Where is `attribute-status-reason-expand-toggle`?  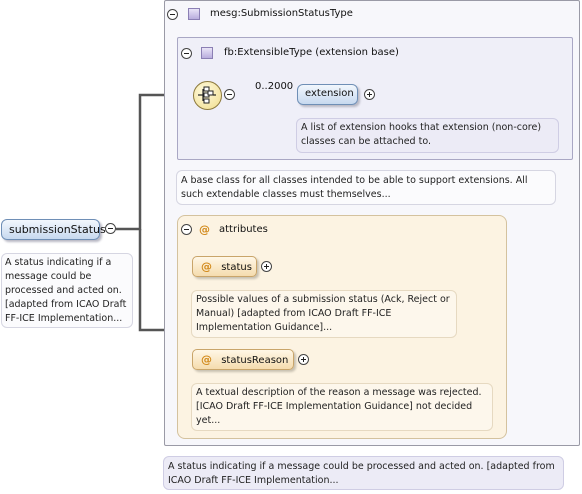 attribute-status-reason-expand-toggle is located at coordinates (303, 359).